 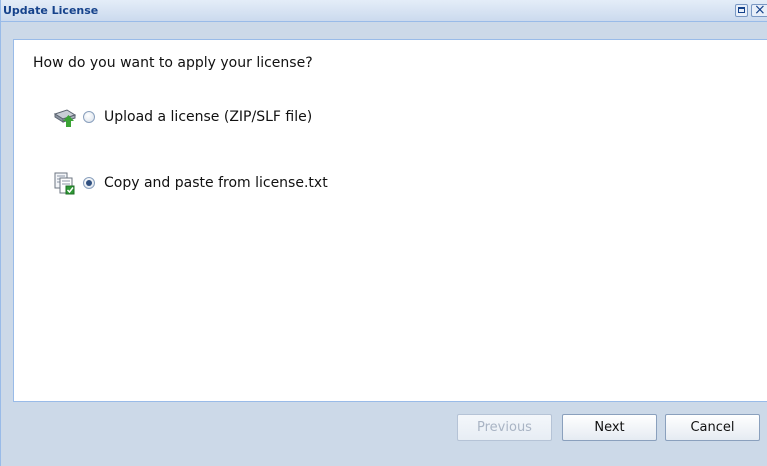 I want to click on paste-license-option: Copy and paste from license.txt, so click(x=190, y=183).